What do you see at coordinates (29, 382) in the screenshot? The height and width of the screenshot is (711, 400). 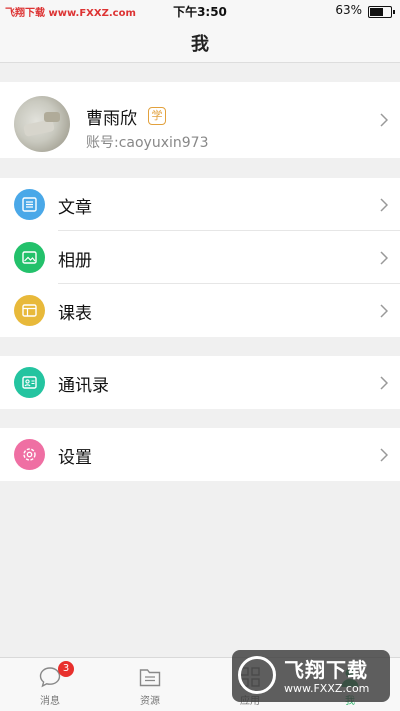 I see `contacts-icon` at bounding box center [29, 382].